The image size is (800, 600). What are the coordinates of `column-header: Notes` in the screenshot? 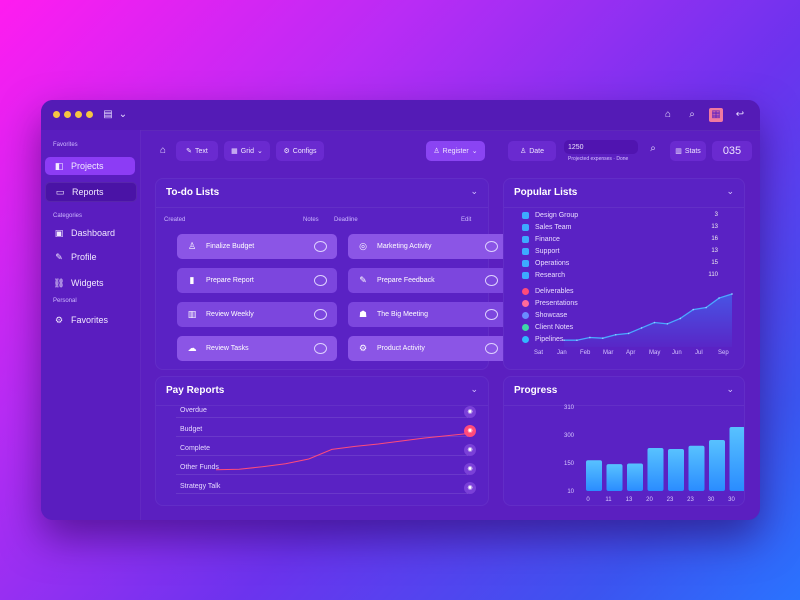 It's located at (311, 220).